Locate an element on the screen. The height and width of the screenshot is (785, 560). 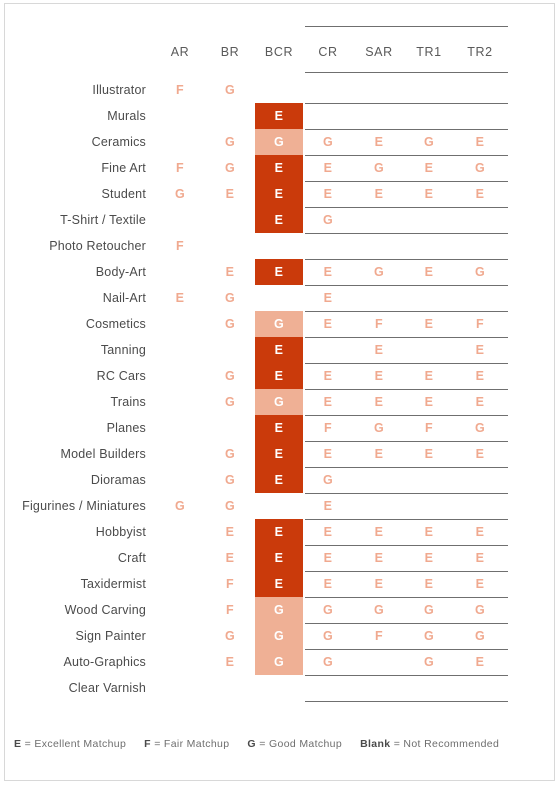
table-row: Student G E E E E E E is located at coordinates (280, 194).